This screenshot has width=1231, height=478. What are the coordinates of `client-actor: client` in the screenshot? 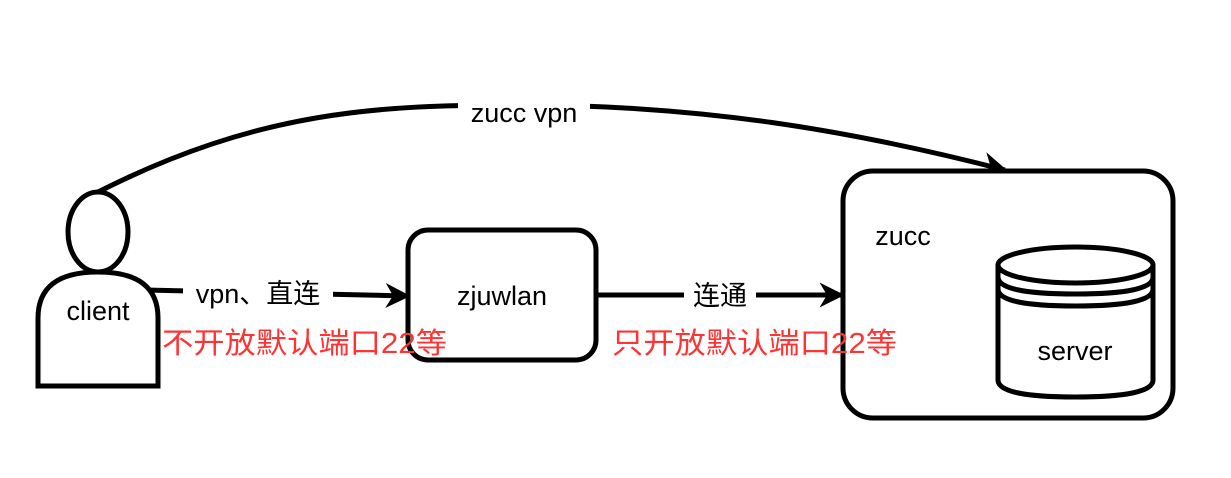 It's located at (98, 289).